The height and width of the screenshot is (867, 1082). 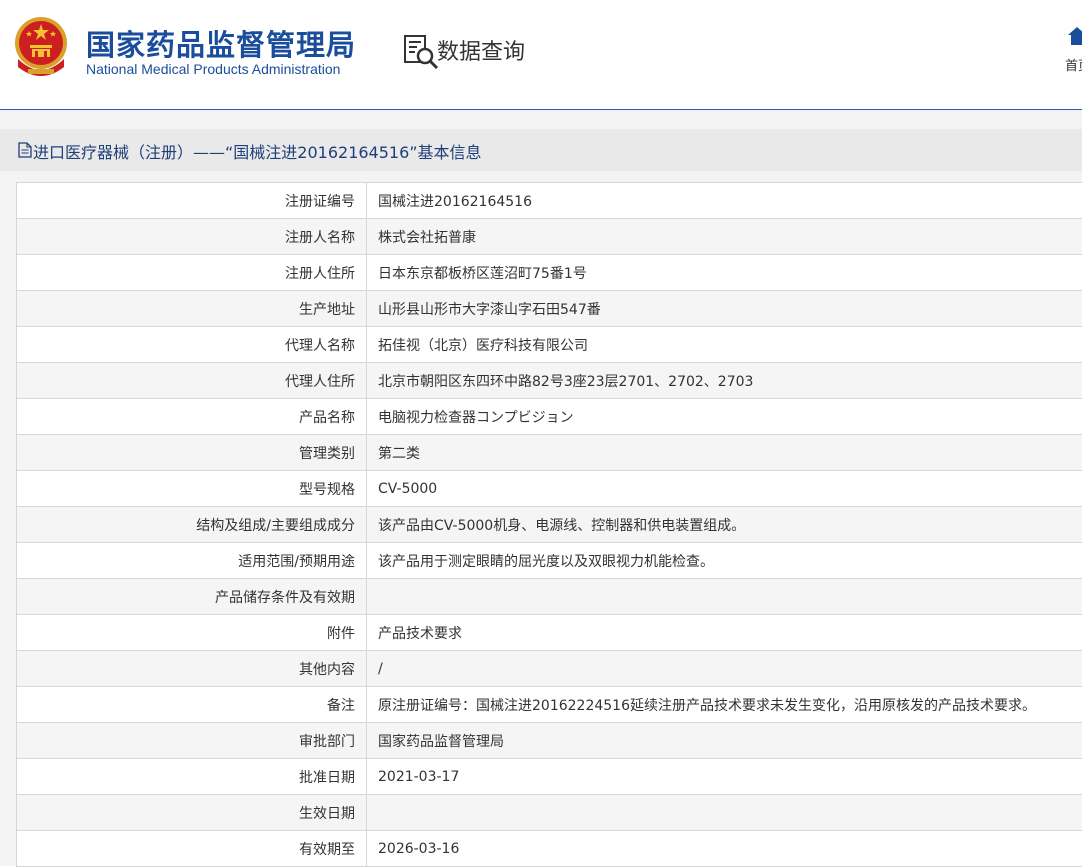 What do you see at coordinates (192, 669) in the screenshot?
I see `field-label: 其他内容` at bounding box center [192, 669].